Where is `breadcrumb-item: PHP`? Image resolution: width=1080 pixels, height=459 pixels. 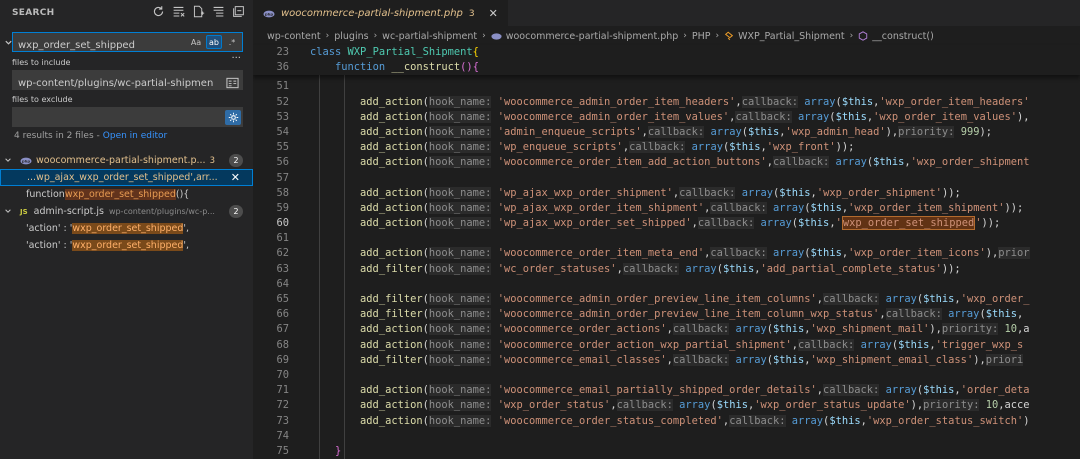 breadcrumb-item: PHP is located at coordinates (701, 36).